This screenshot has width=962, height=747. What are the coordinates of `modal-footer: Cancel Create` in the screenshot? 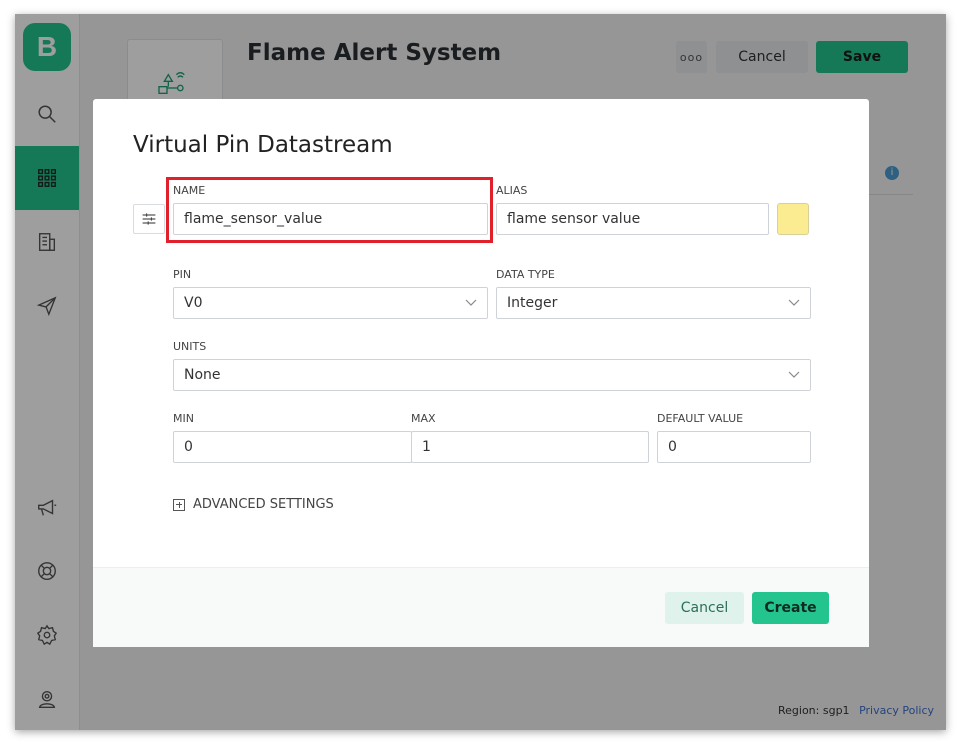 It's located at (481, 607).